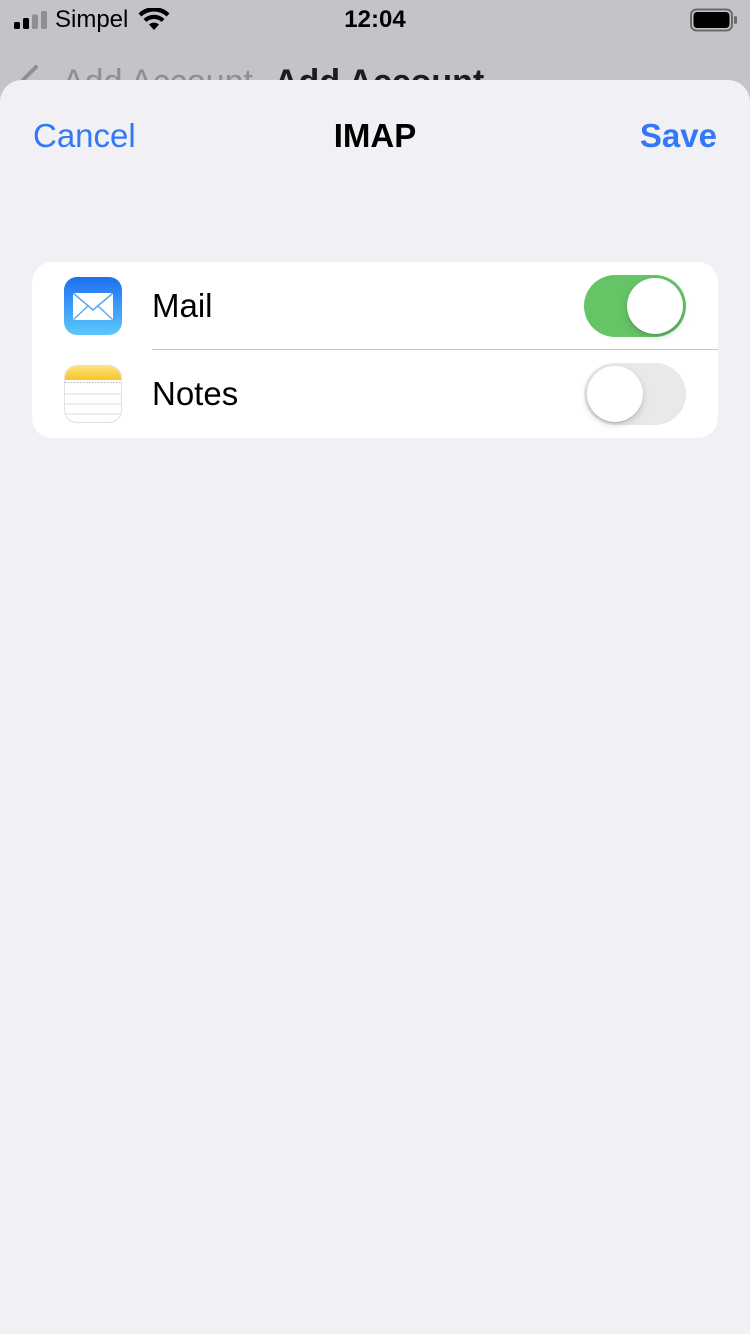  I want to click on status-bar: Simpel 12:04, so click(375, 20).